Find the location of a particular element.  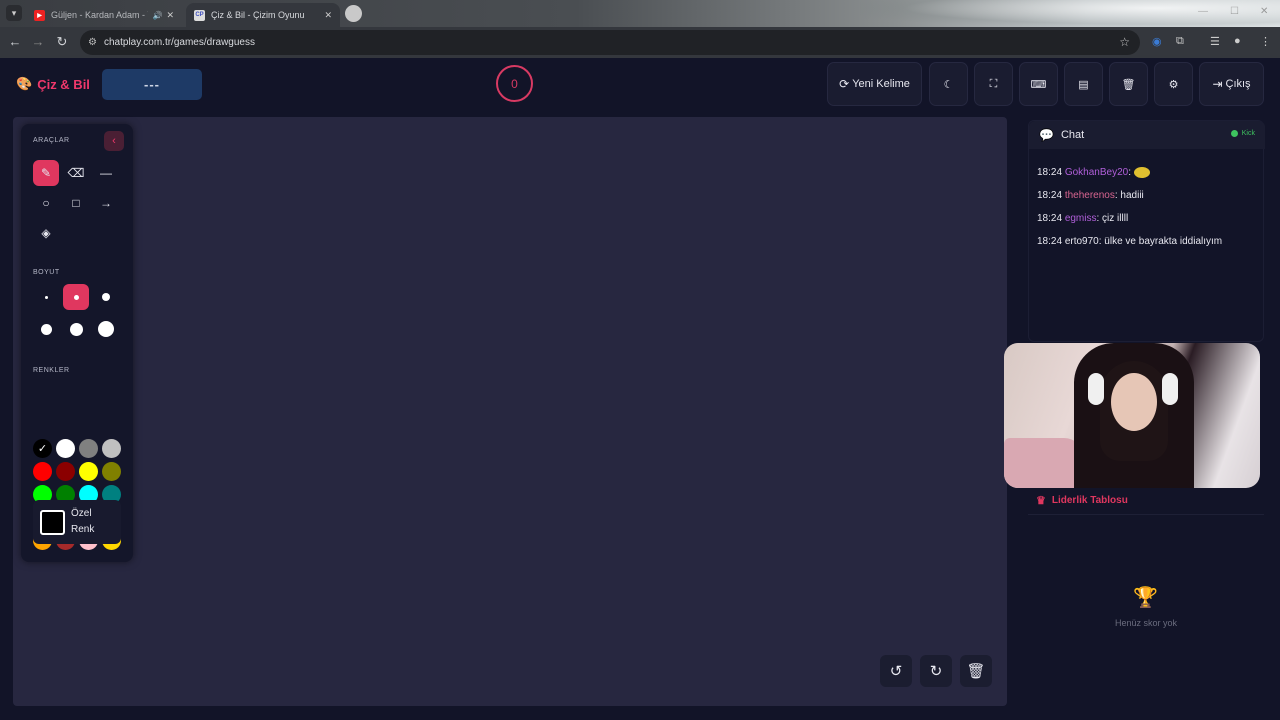

keyboard-icon: ⌨ is located at coordinates (1038, 84).